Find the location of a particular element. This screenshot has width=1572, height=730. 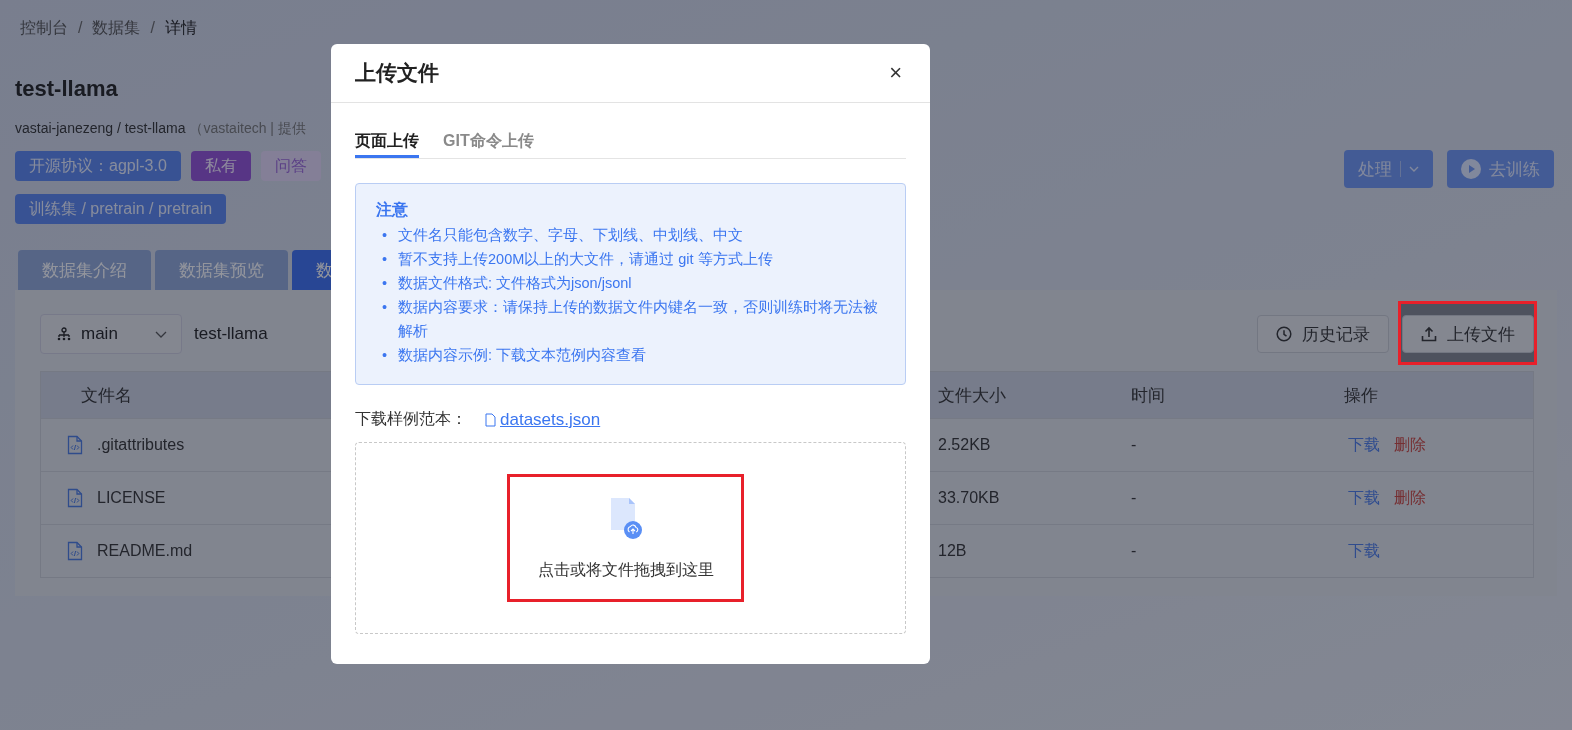

notice-item: 暂不支持上传200M以上的大文件，请通过 git 等方式上传 is located at coordinates (585, 259).